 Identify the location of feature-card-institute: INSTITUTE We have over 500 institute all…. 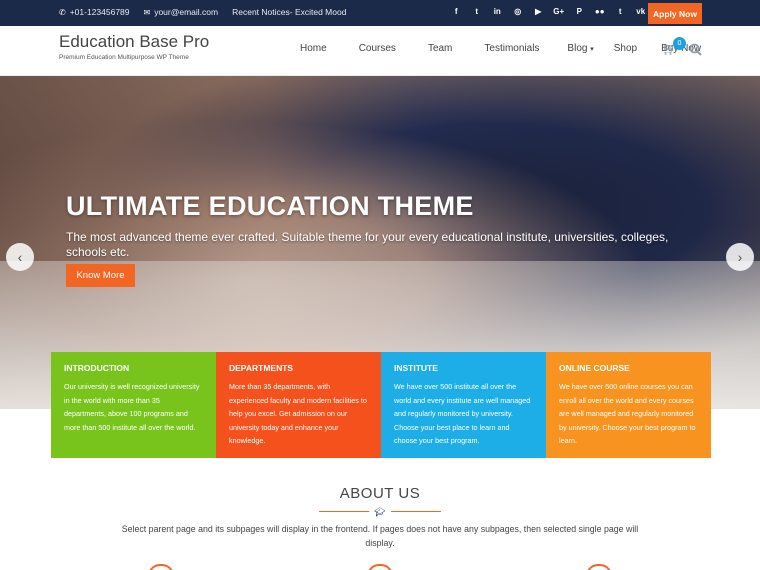
(463, 405).